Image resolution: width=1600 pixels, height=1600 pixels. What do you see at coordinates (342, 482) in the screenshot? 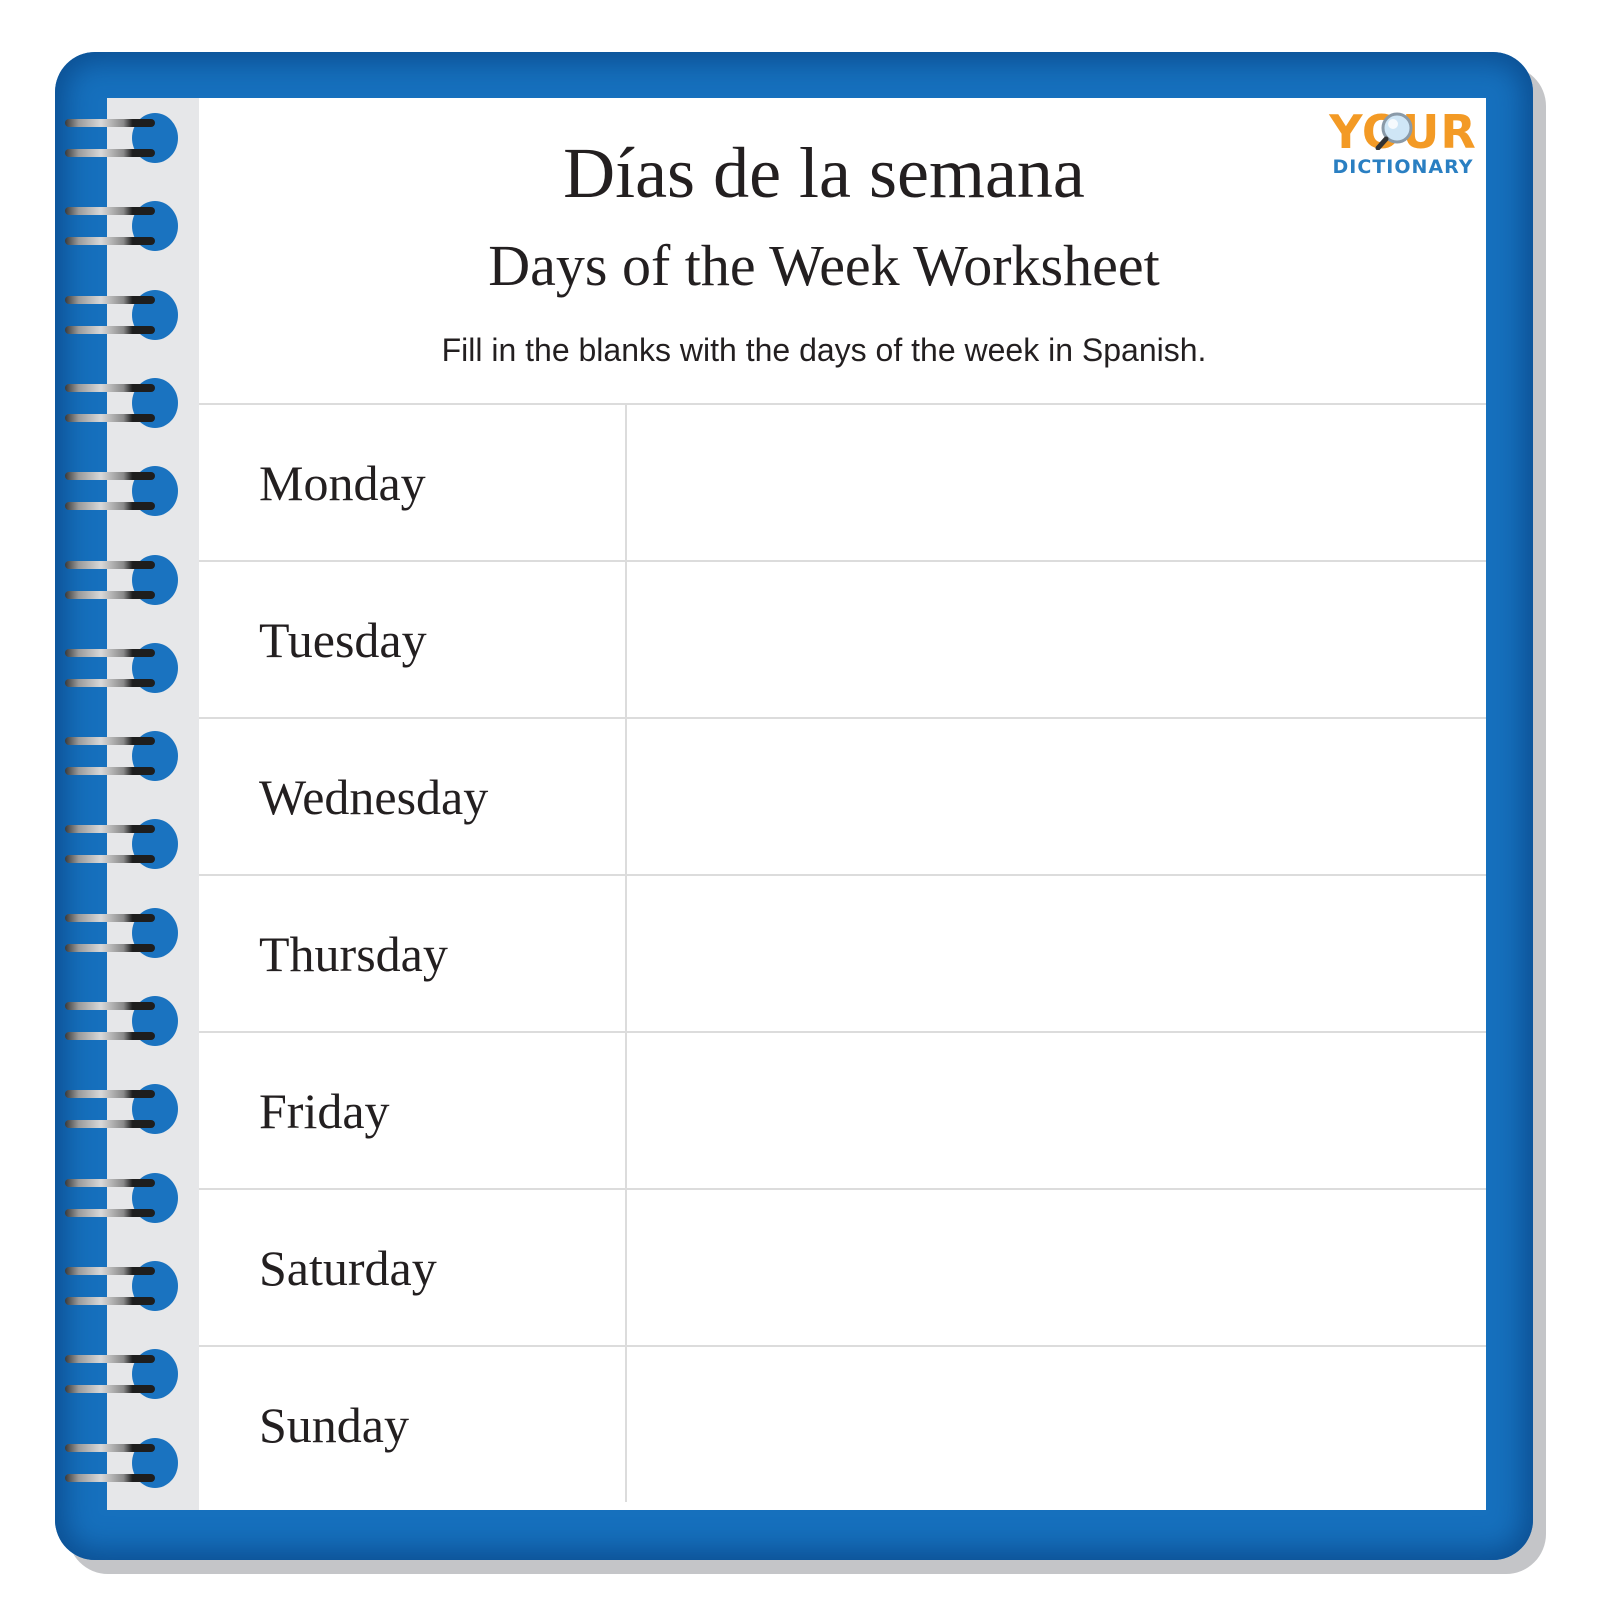
I see `day-label-monday: Monday` at bounding box center [342, 482].